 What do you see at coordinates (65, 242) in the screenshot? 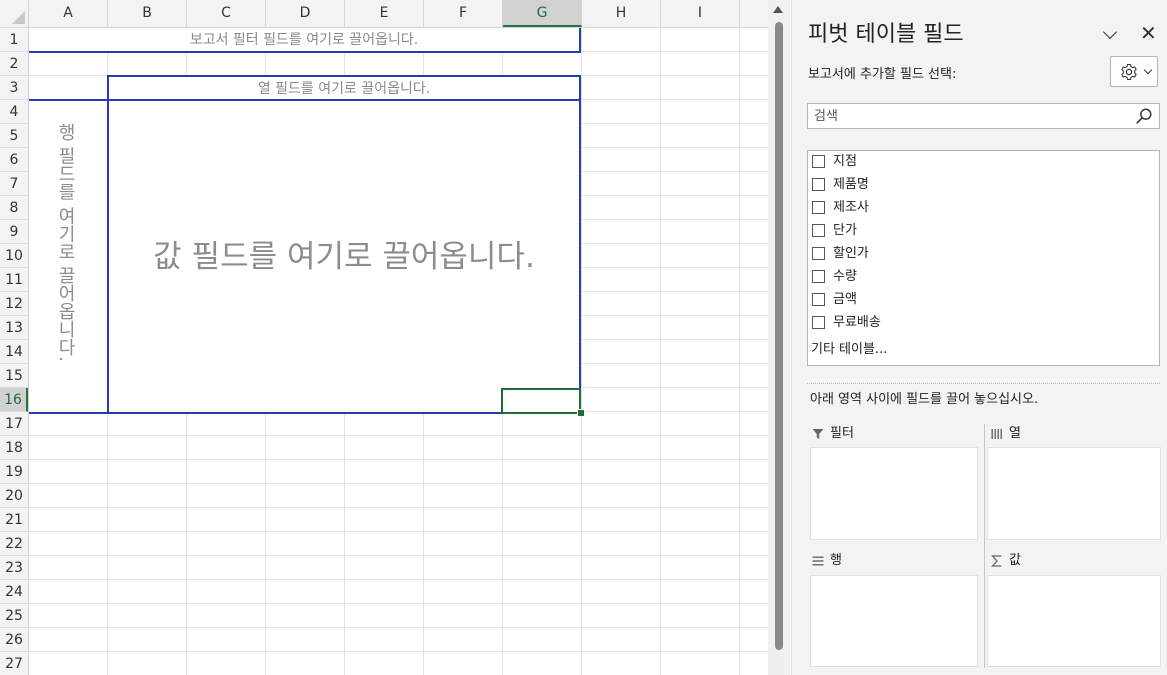
I see `row-field-placeholder: 행 필드를 여기로 끌어옵니다.` at bounding box center [65, 242].